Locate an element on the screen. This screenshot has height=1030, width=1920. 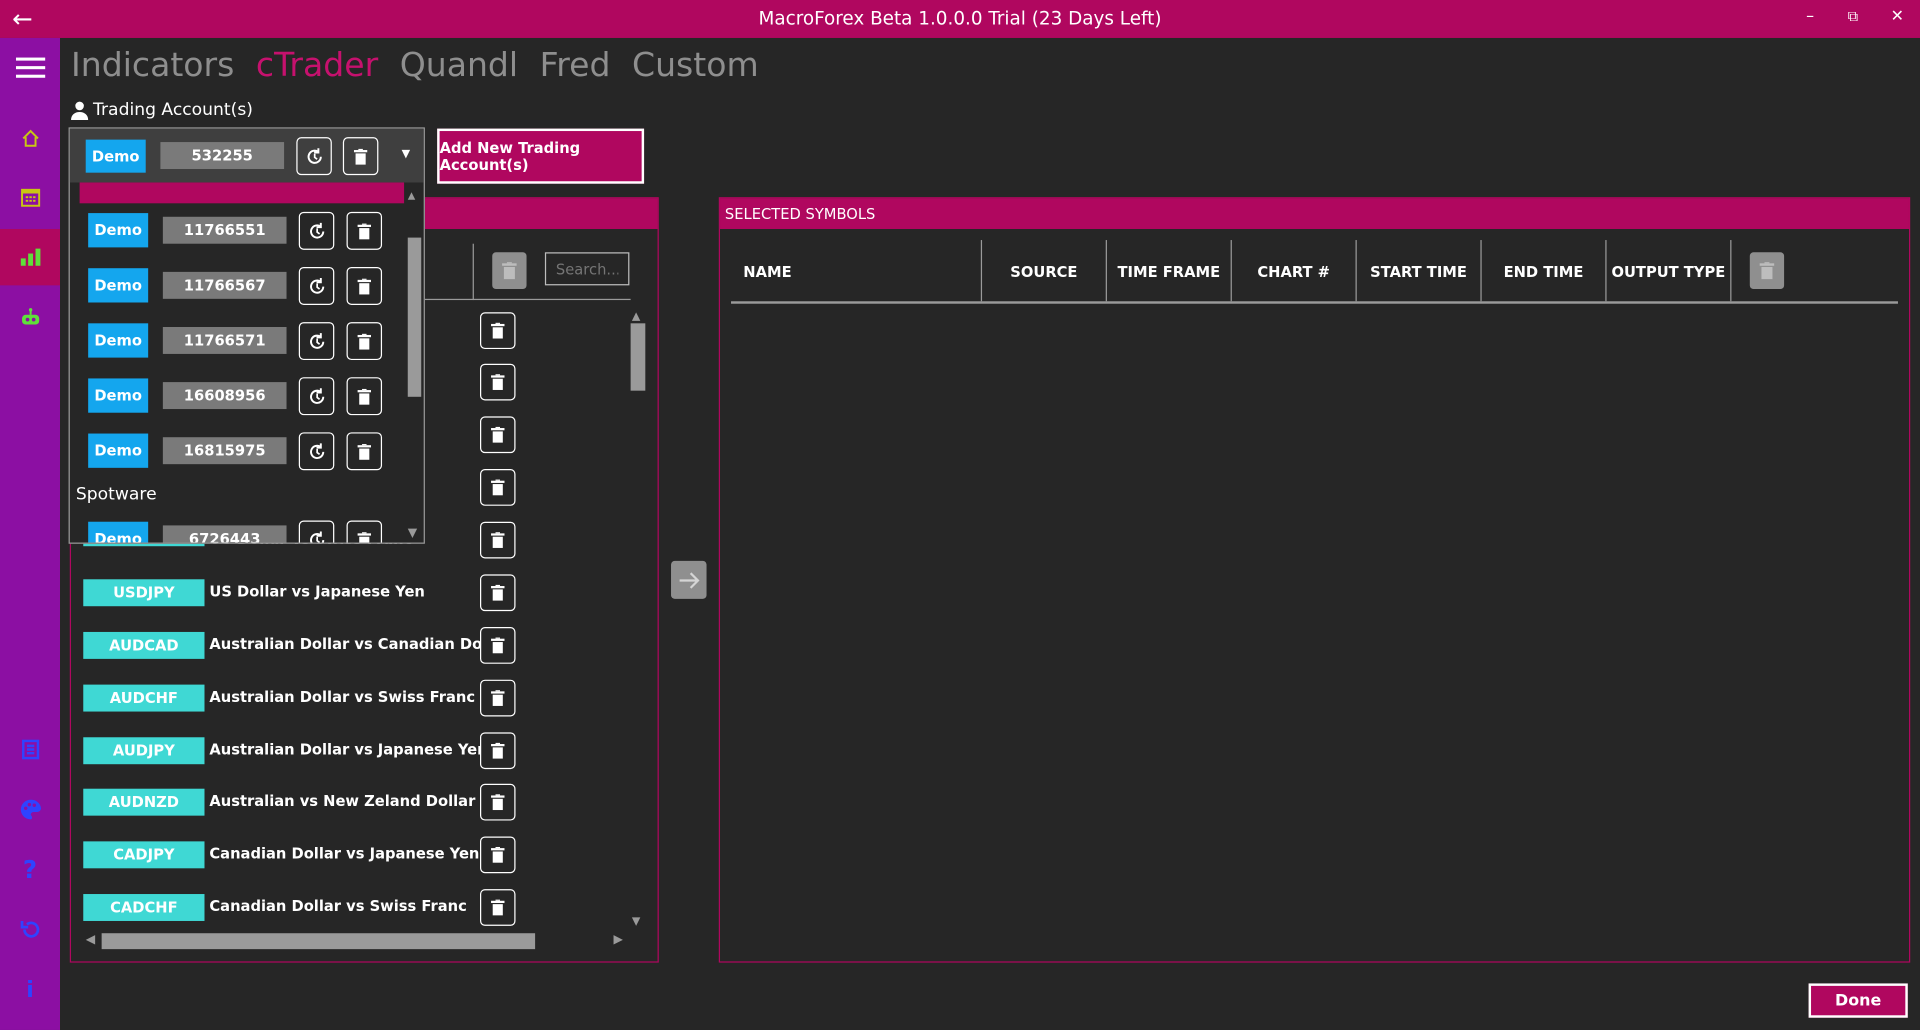
arrow-right-icon is located at coordinates (688, 580).